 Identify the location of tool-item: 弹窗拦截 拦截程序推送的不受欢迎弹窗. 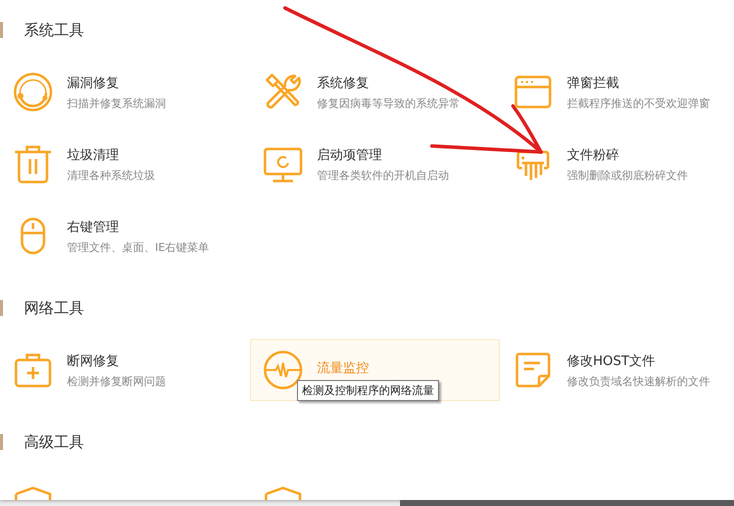
(617, 92).